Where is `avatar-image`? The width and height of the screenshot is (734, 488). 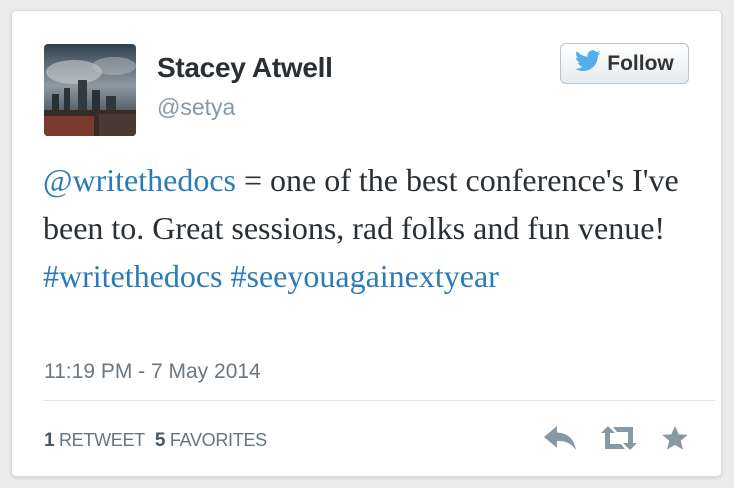 avatar-image is located at coordinates (90, 90).